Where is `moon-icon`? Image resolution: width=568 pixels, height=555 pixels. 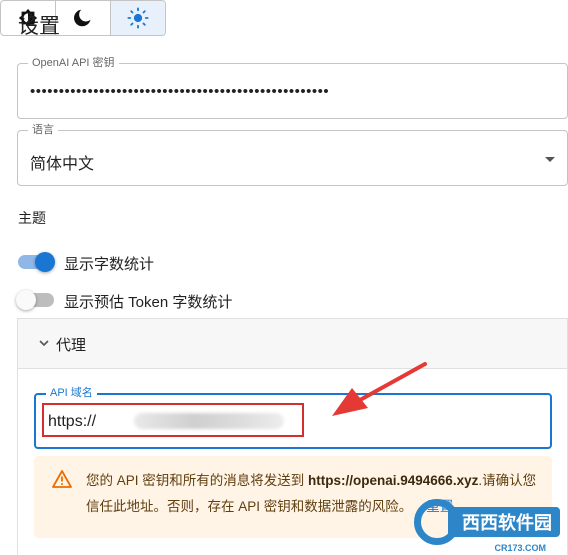 moon-icon is located at coordinates (82, 18).